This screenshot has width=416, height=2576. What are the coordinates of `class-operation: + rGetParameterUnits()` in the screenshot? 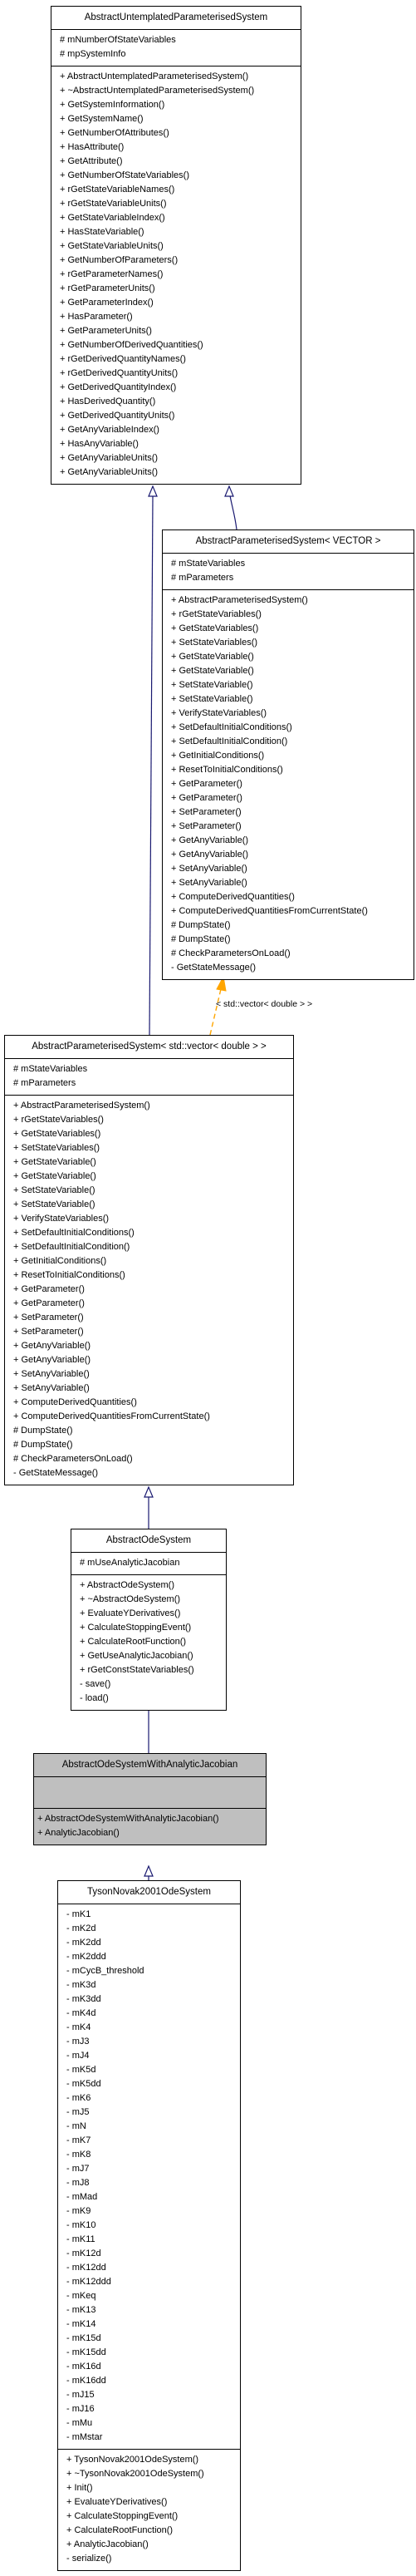 It's located at (180, 289).